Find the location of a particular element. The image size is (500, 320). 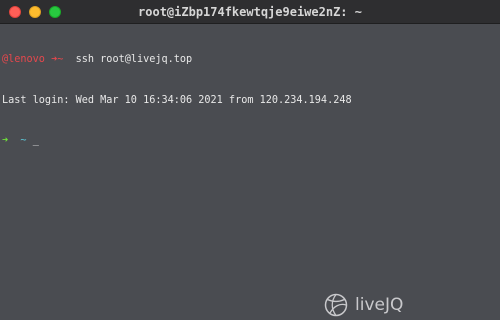

watermark: liveJQ is located at coordinates (367, 305).